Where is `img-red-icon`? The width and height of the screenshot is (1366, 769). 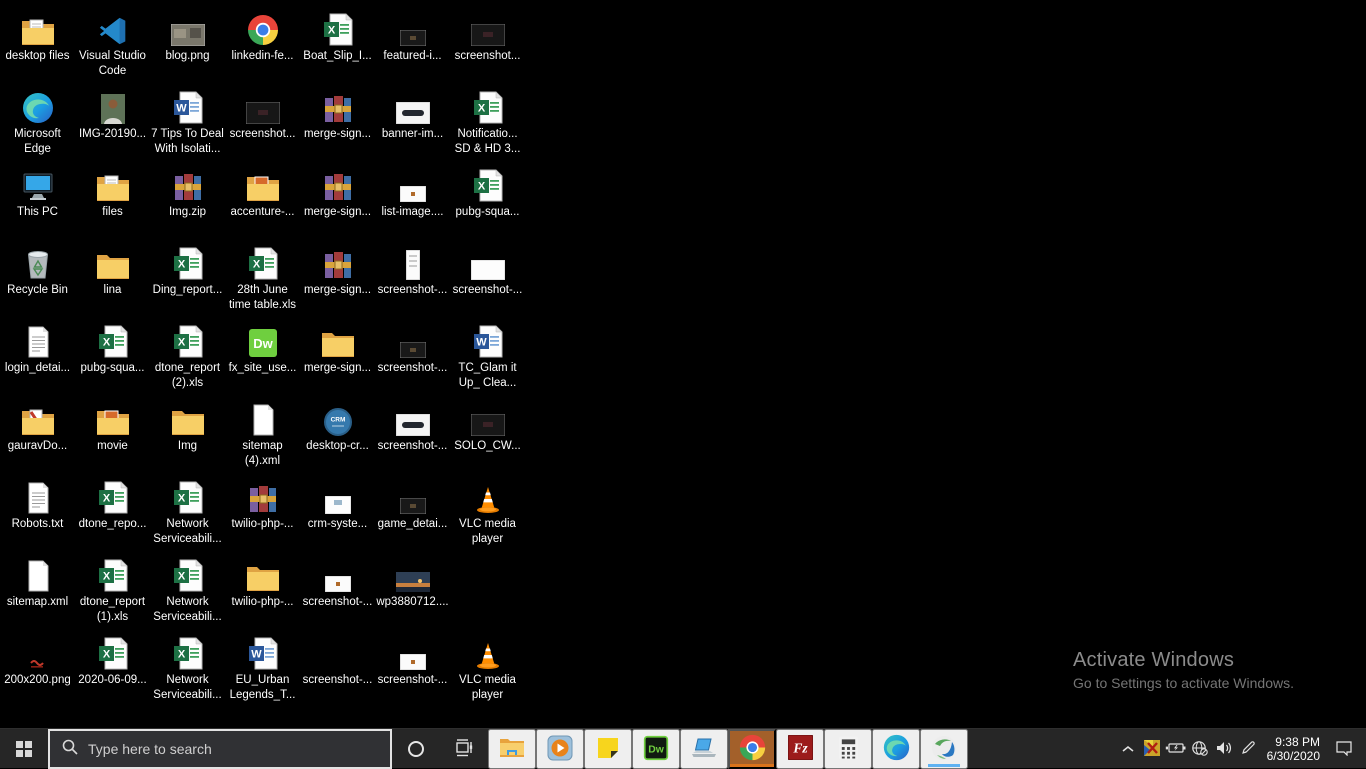 img-red-icon is located at coordinates (38, 650).